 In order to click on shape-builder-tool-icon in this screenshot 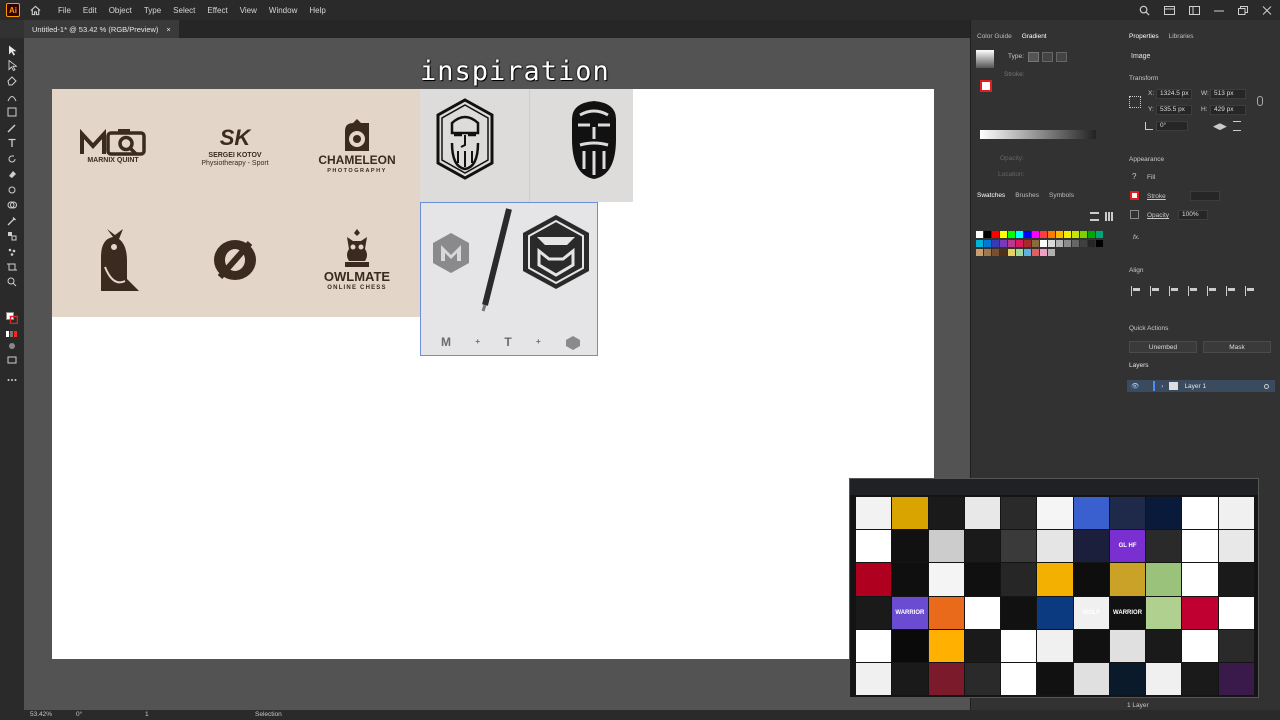, I will do `click(12, 205)`.